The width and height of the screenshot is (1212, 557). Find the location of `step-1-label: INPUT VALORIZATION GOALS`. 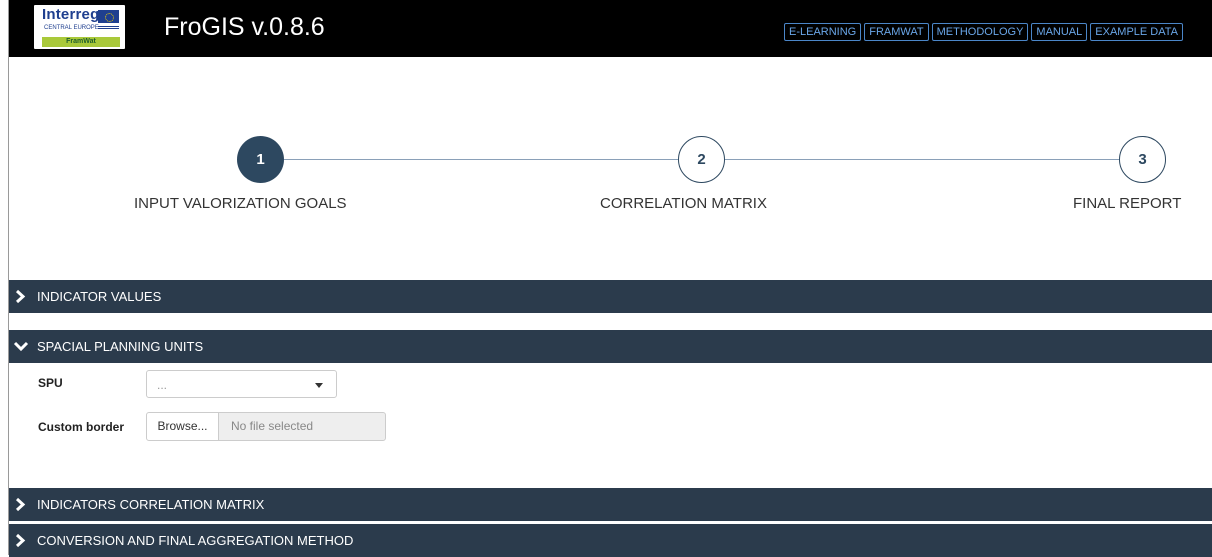

step-1-label: INPUT VALORIZATION GOALS is located at coordinates (240, 203).